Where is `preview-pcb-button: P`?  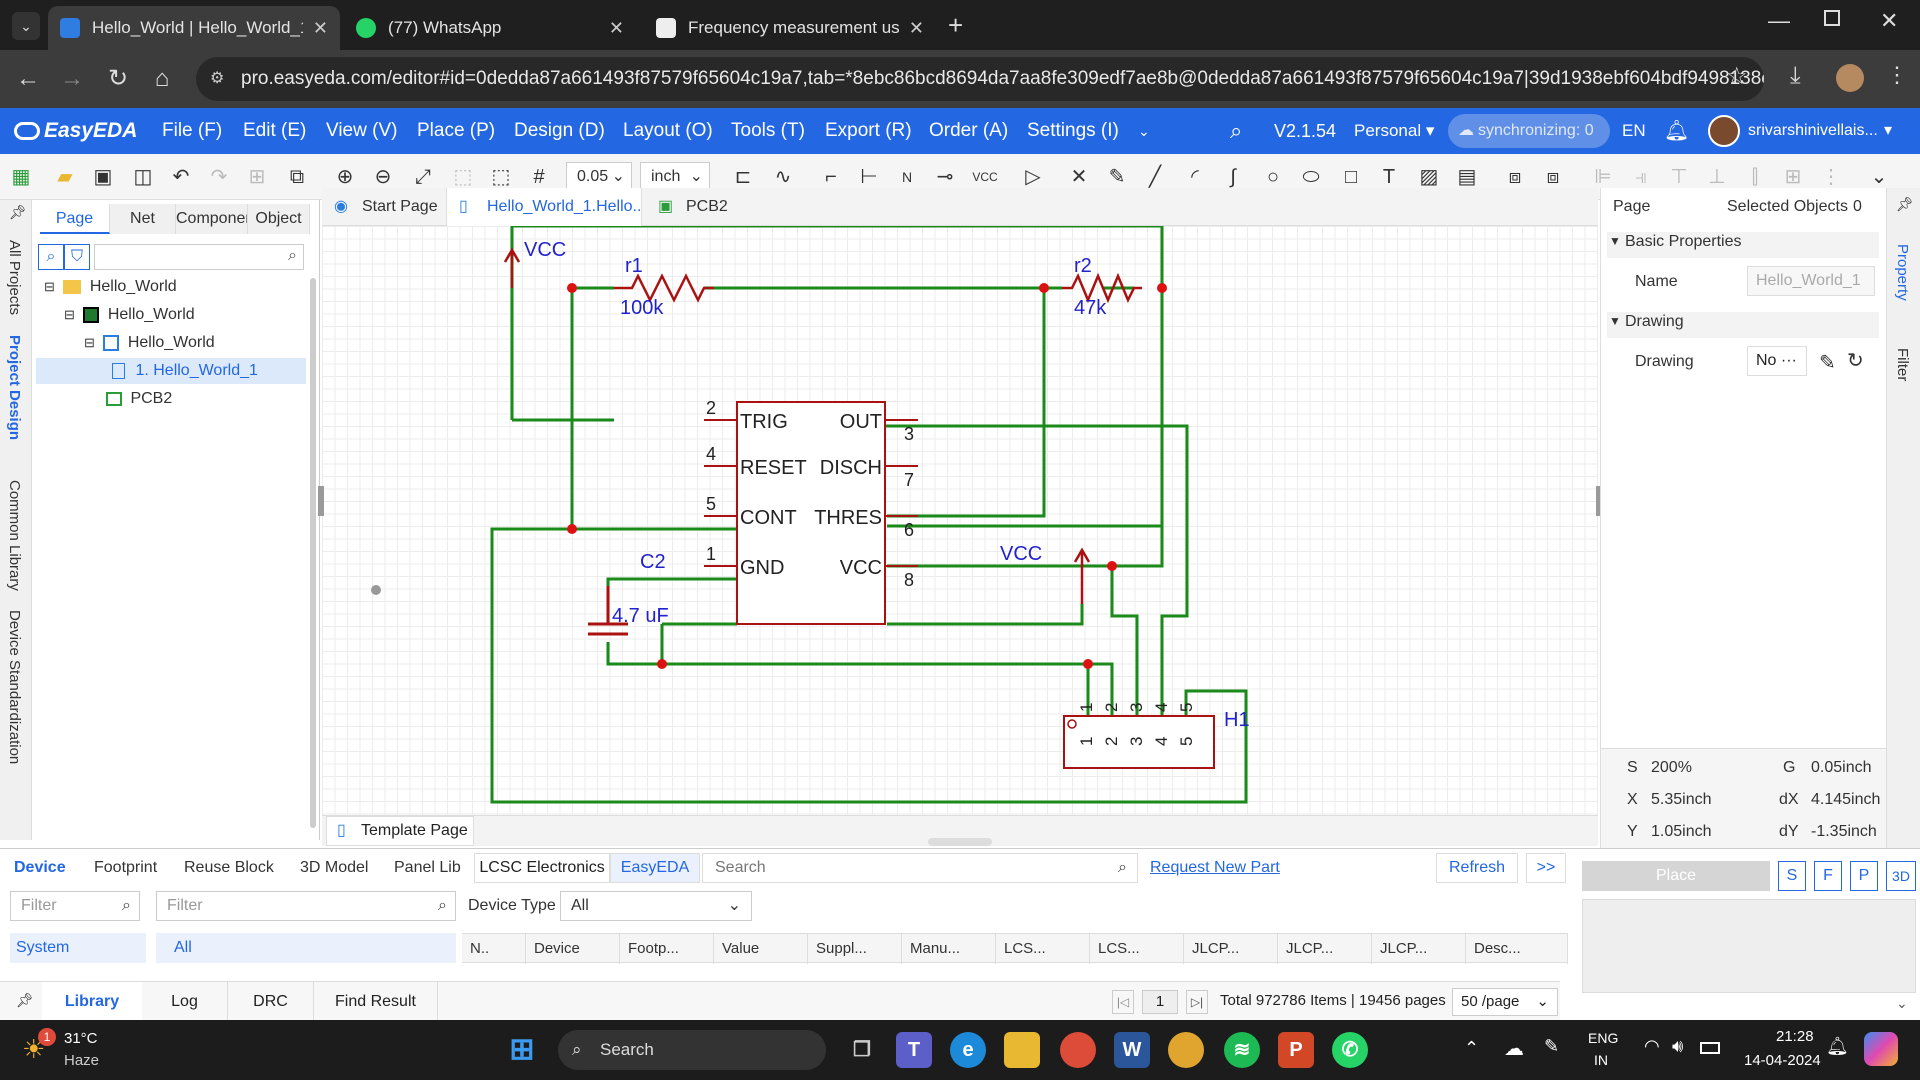 preview-pcb-button: P is located at coordinates (1864, 876).